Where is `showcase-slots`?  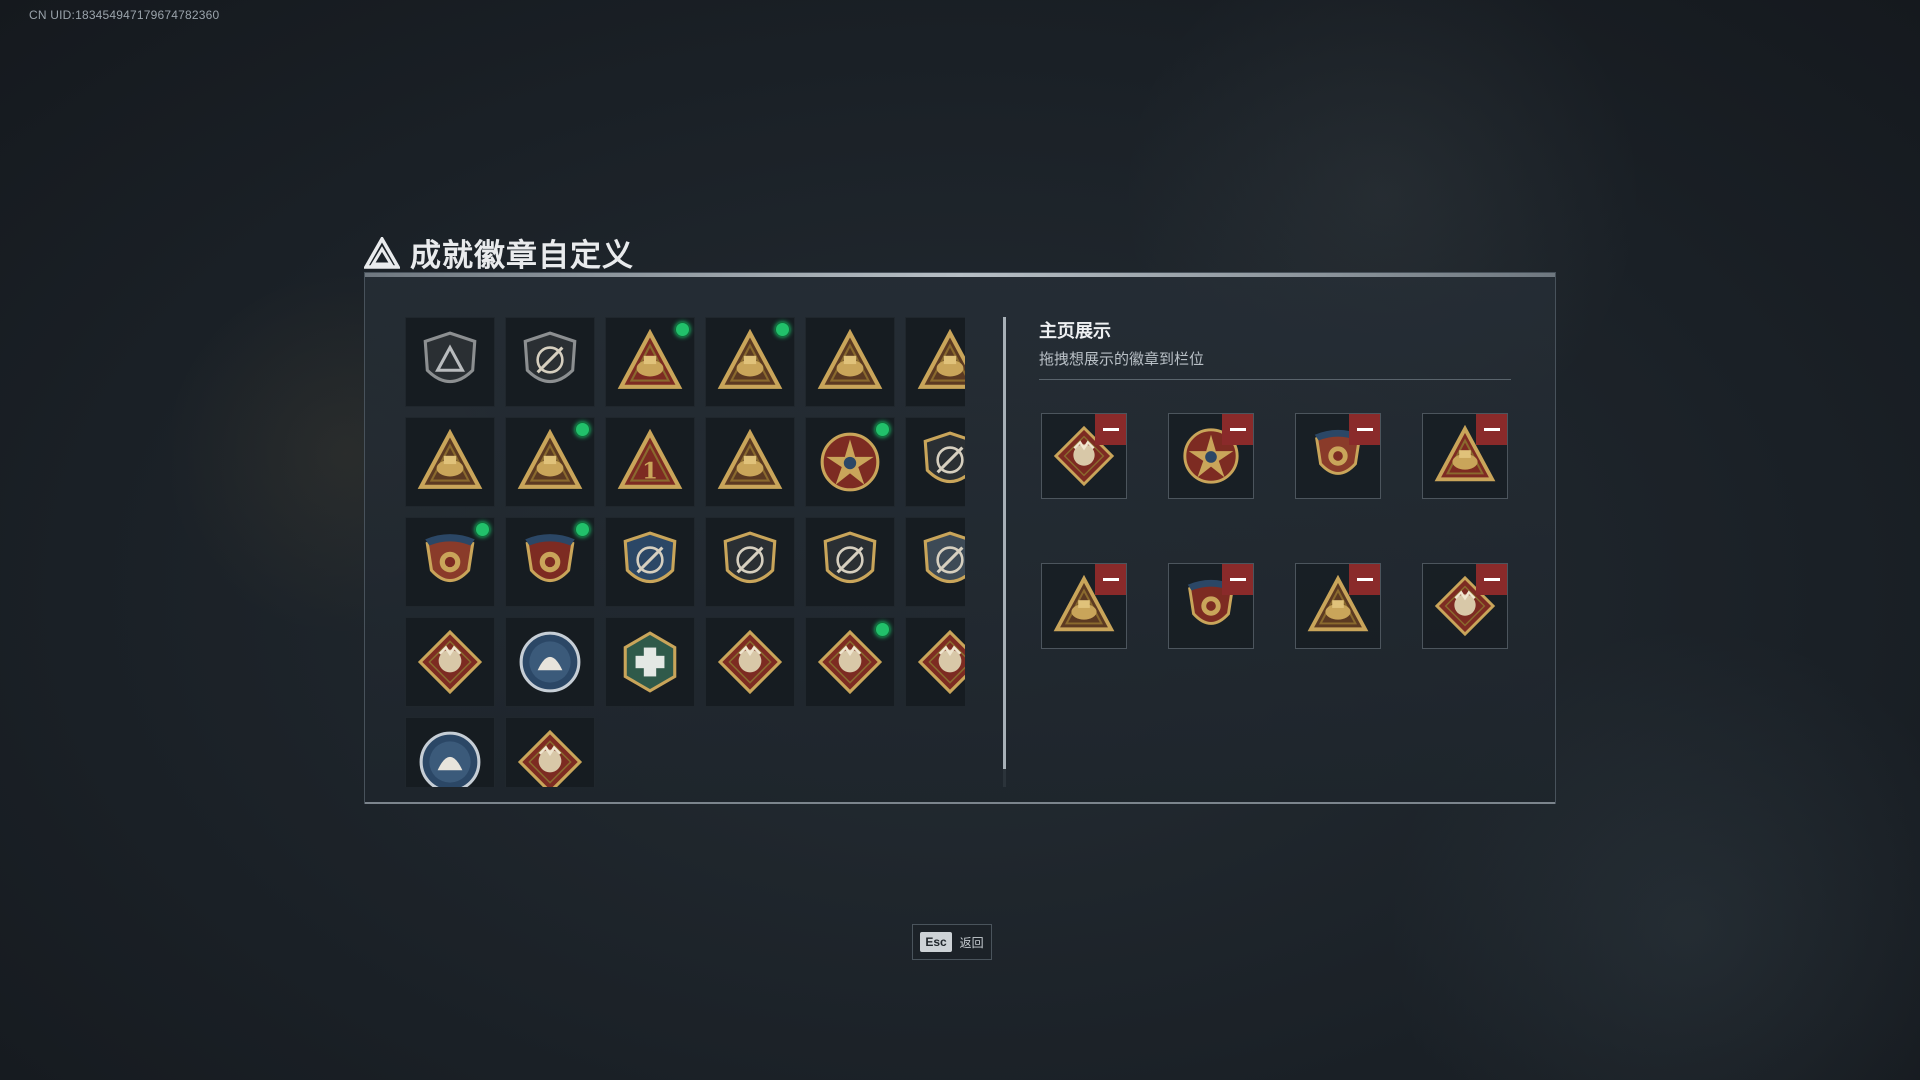
showcase-slots is located at coordinates (1274, 531).